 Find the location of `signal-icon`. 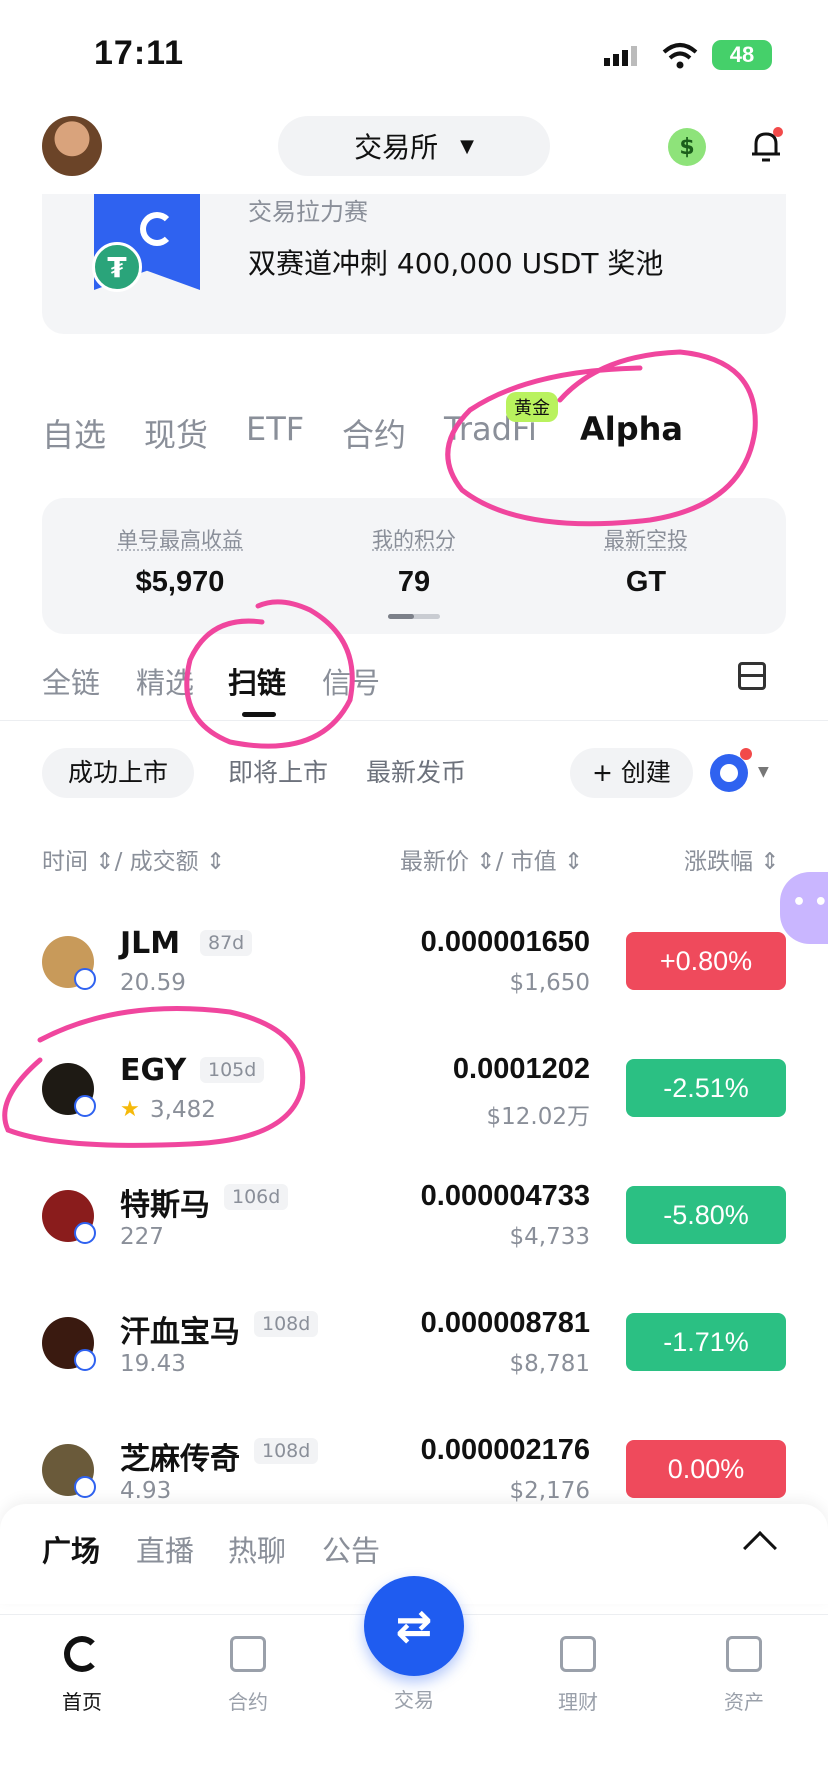

signal-icon is located at coordinates (620, 56).